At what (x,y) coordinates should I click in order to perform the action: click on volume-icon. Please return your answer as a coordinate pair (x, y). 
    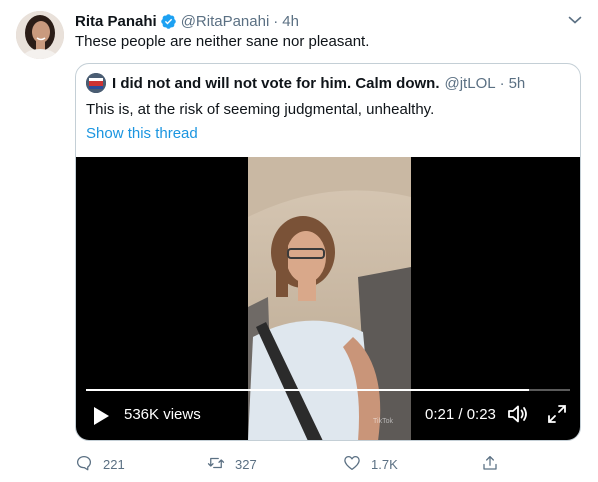
    Looking at the image, I should click on (518, 414).